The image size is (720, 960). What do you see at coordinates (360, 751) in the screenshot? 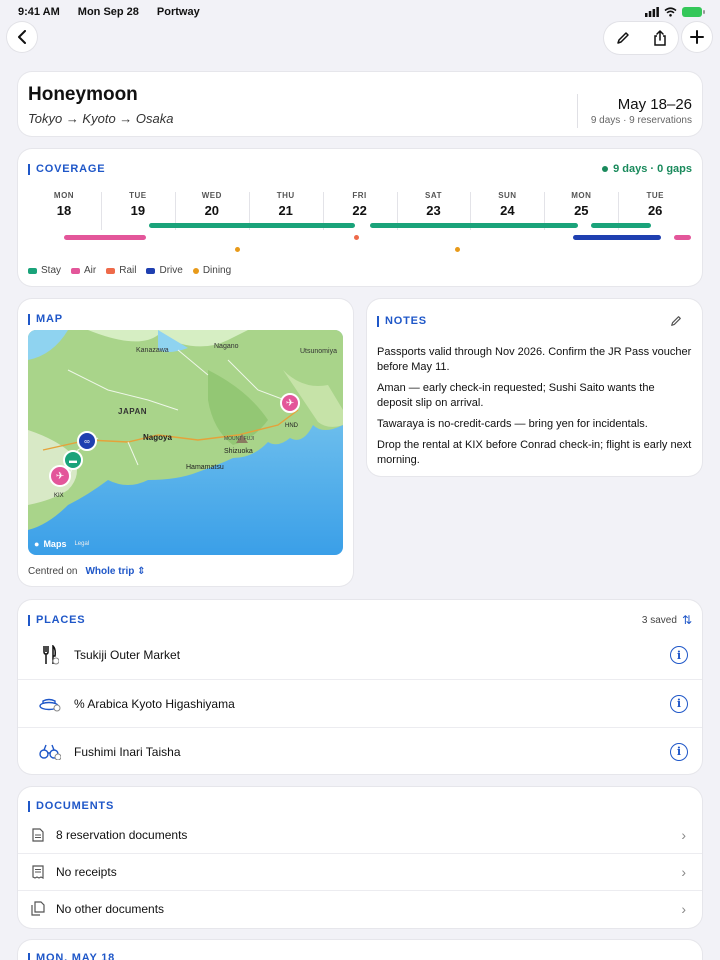
I see `place-row: Fushimi Inari Taisha i` at bounding box center [360, 751].